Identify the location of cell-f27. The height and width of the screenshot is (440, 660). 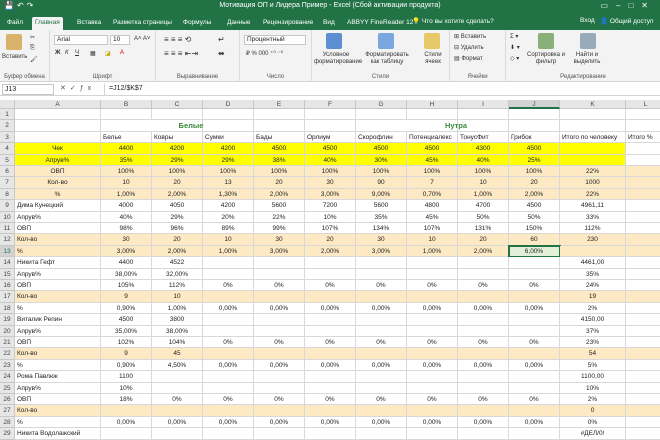
(330, 411).